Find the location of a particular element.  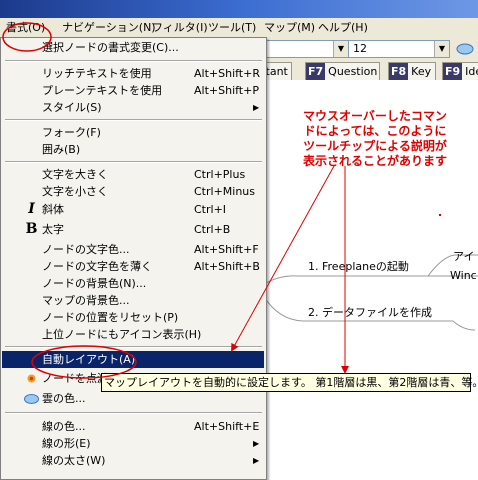

highlight-circle-format-menu is located at coordinates (27, 37).